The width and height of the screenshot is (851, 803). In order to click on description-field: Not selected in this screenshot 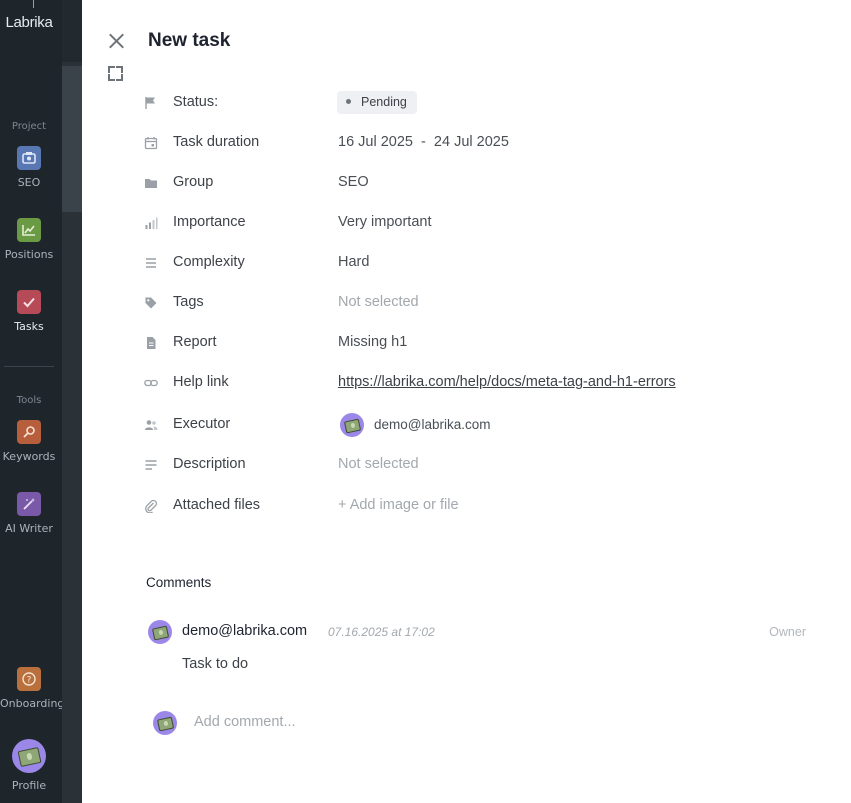, I will do `click(378, 464)`.